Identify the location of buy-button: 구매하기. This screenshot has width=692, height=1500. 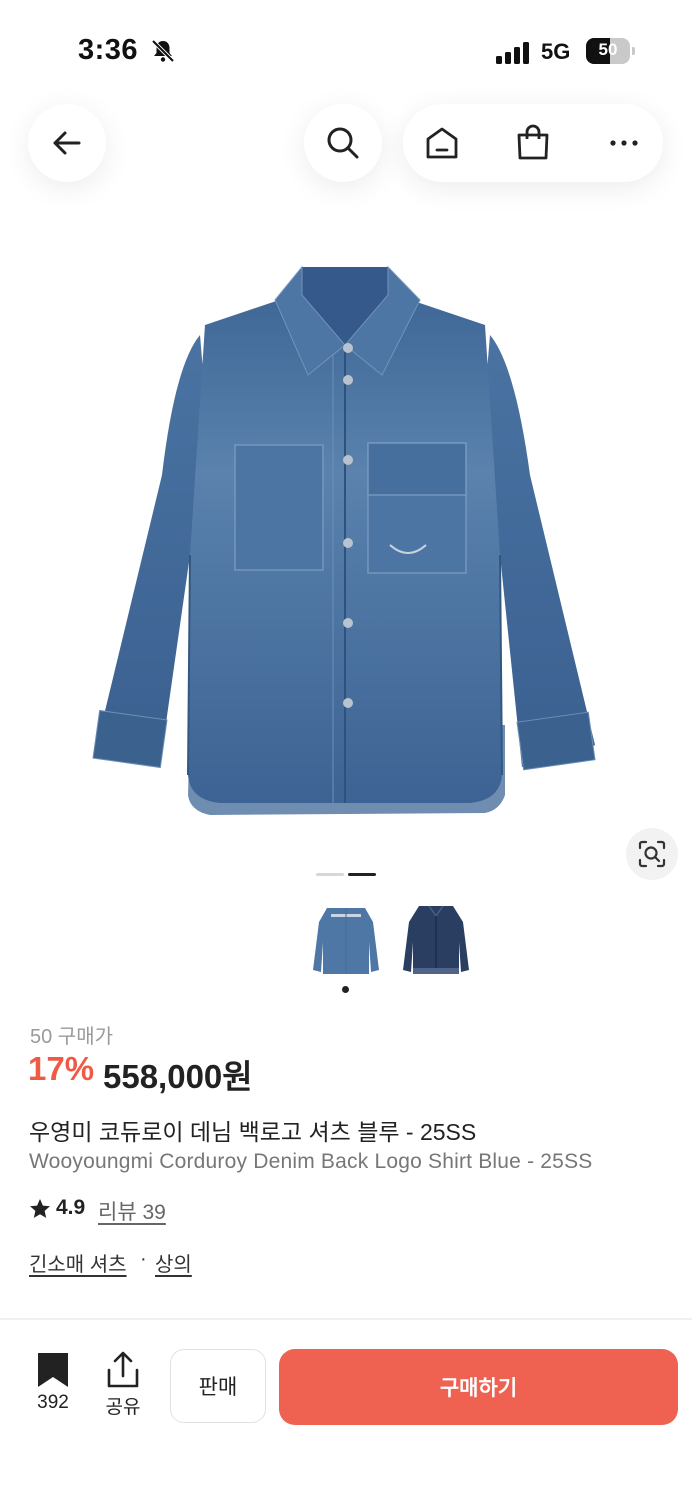
(478, 1387).